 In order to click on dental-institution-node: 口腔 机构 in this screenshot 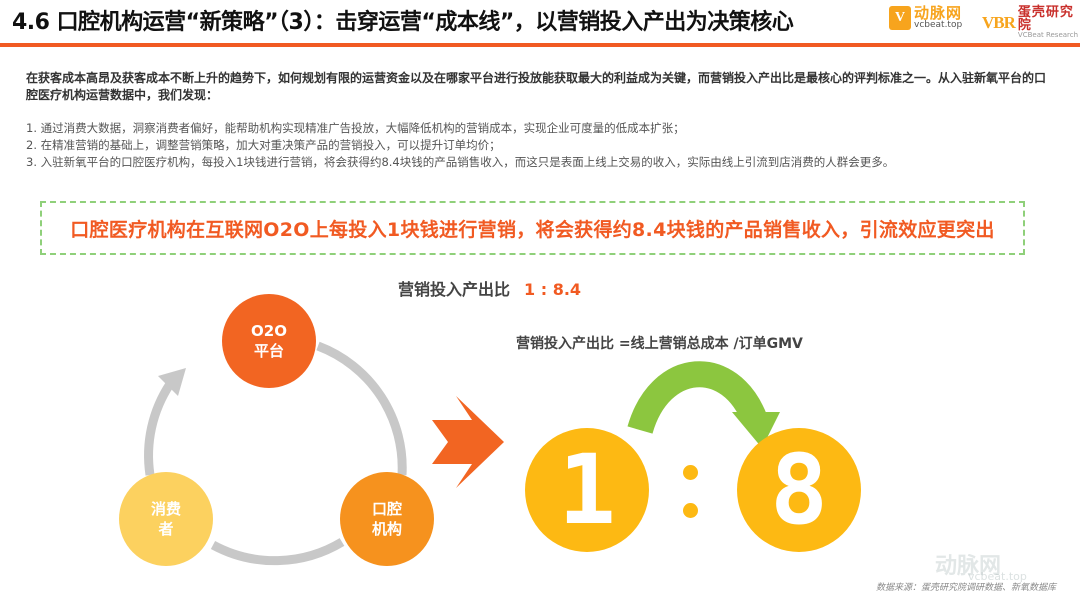, I will do `click(387, 519)`.